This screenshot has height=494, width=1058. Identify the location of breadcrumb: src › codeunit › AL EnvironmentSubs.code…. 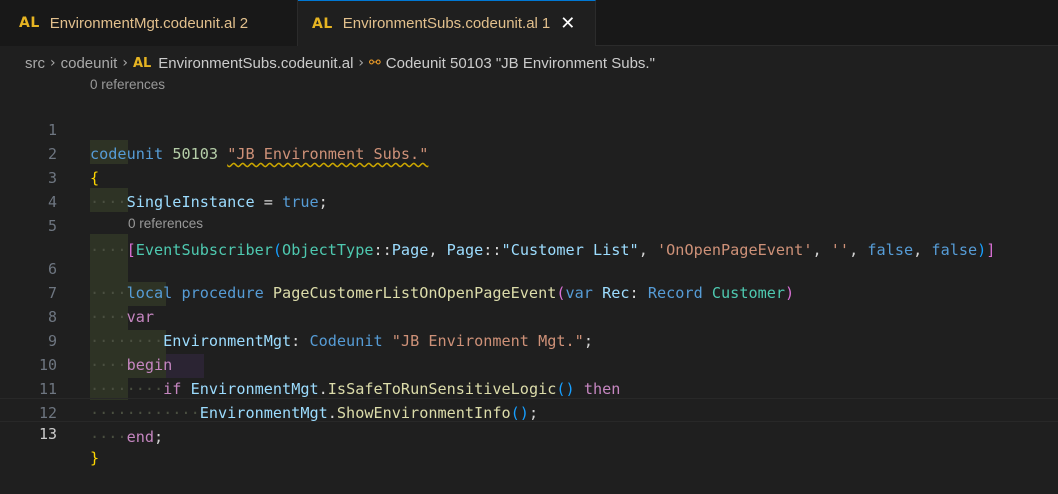
(340, 63).